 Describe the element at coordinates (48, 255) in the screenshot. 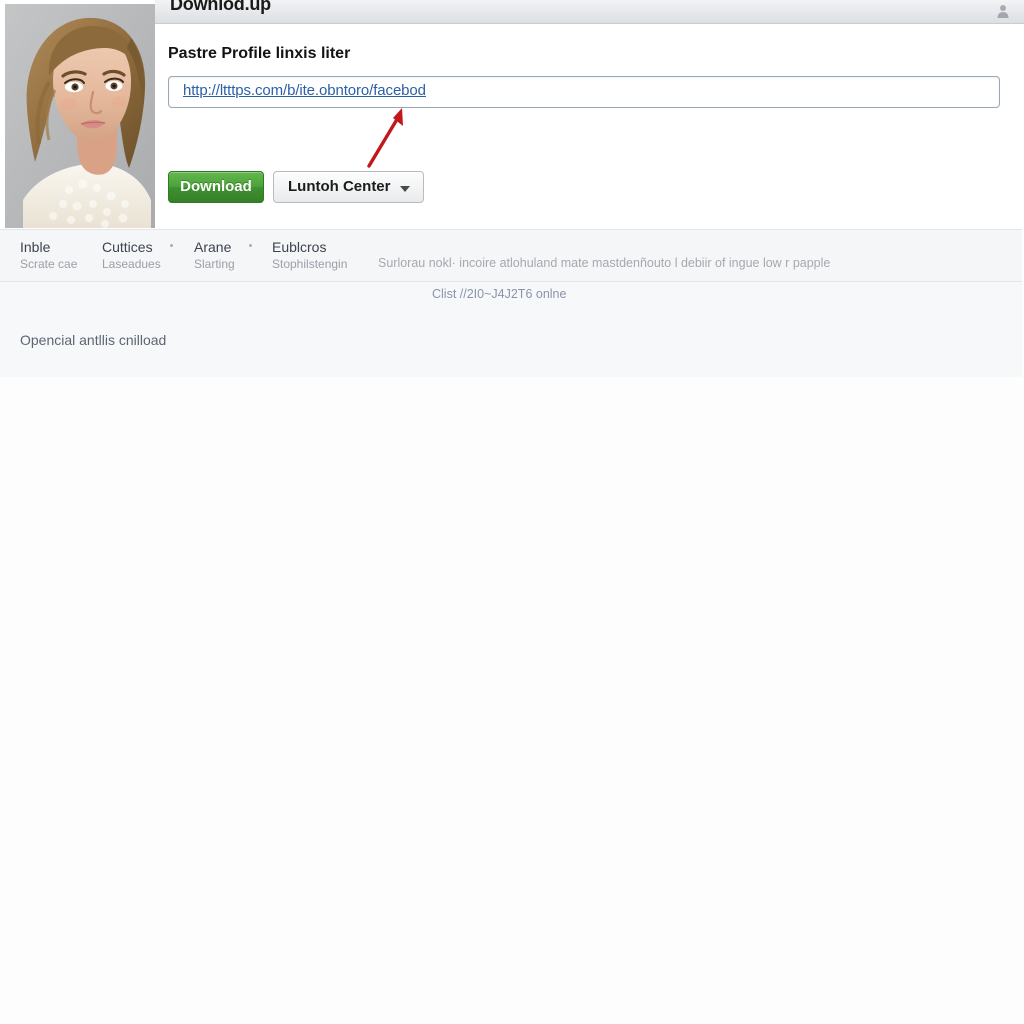

I see `footer-nav-col-0: Inble Scrate cae` at that location.